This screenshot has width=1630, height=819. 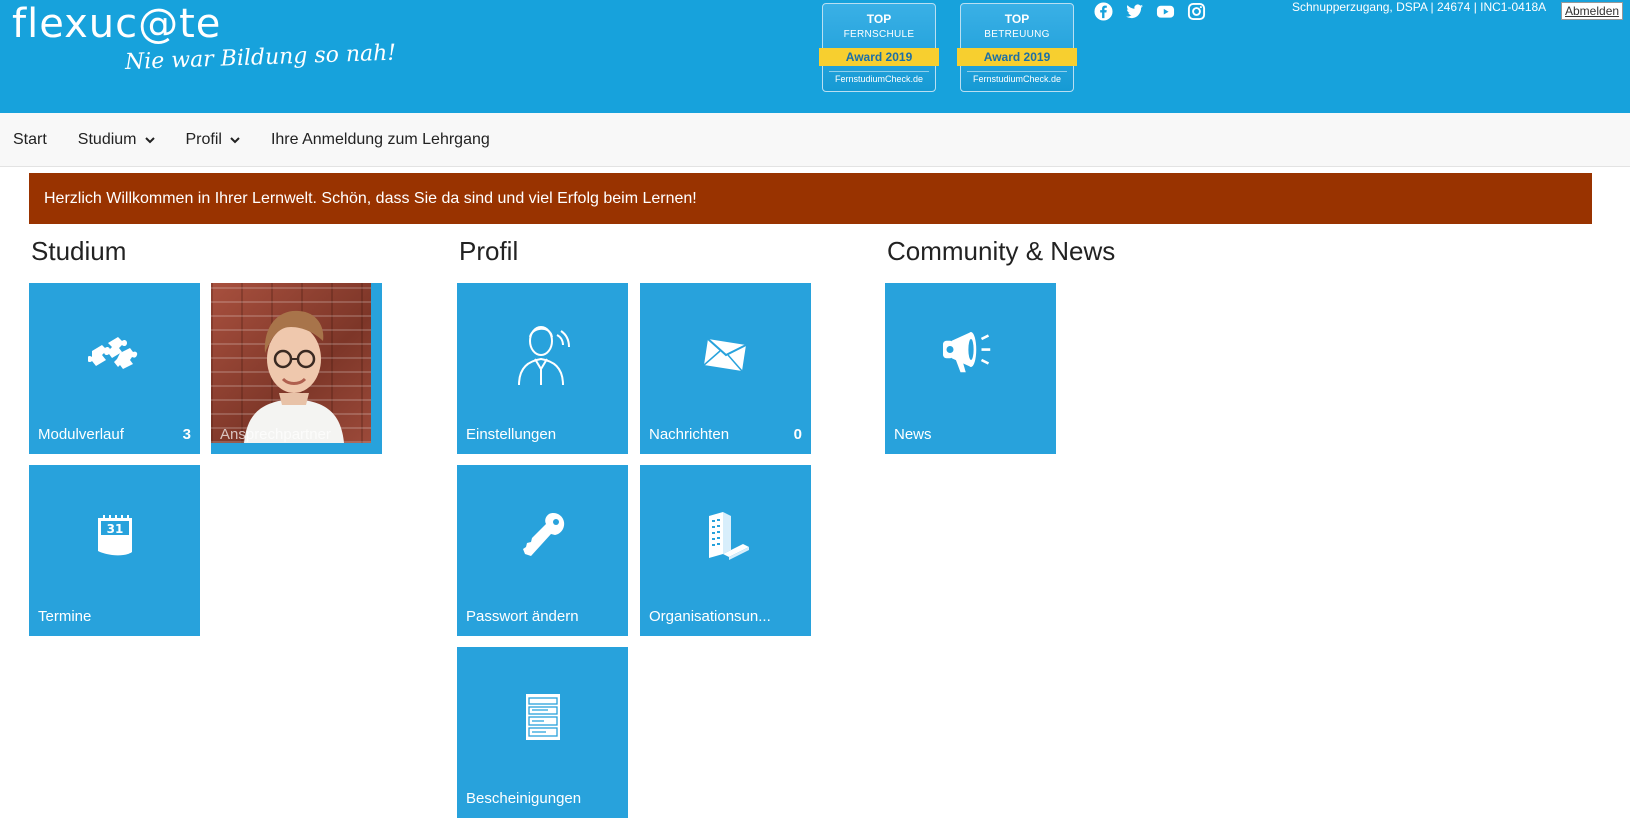 I want to click on nav-item-anmeldung: Ihre Anmeldung zum Lehrgang, so click(x=380, y=140).